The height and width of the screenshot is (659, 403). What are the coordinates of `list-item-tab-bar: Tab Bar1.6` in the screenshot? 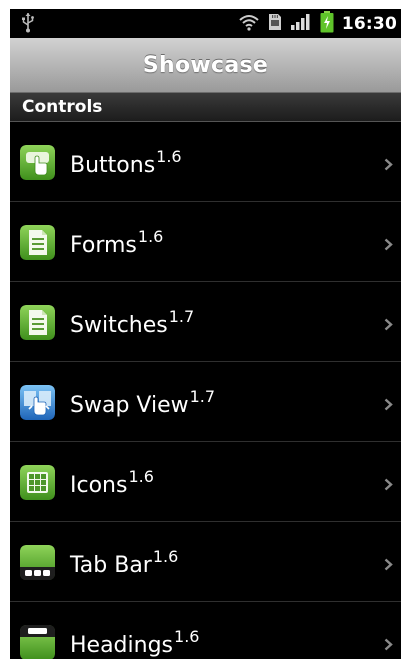 It's located at (205, 562).